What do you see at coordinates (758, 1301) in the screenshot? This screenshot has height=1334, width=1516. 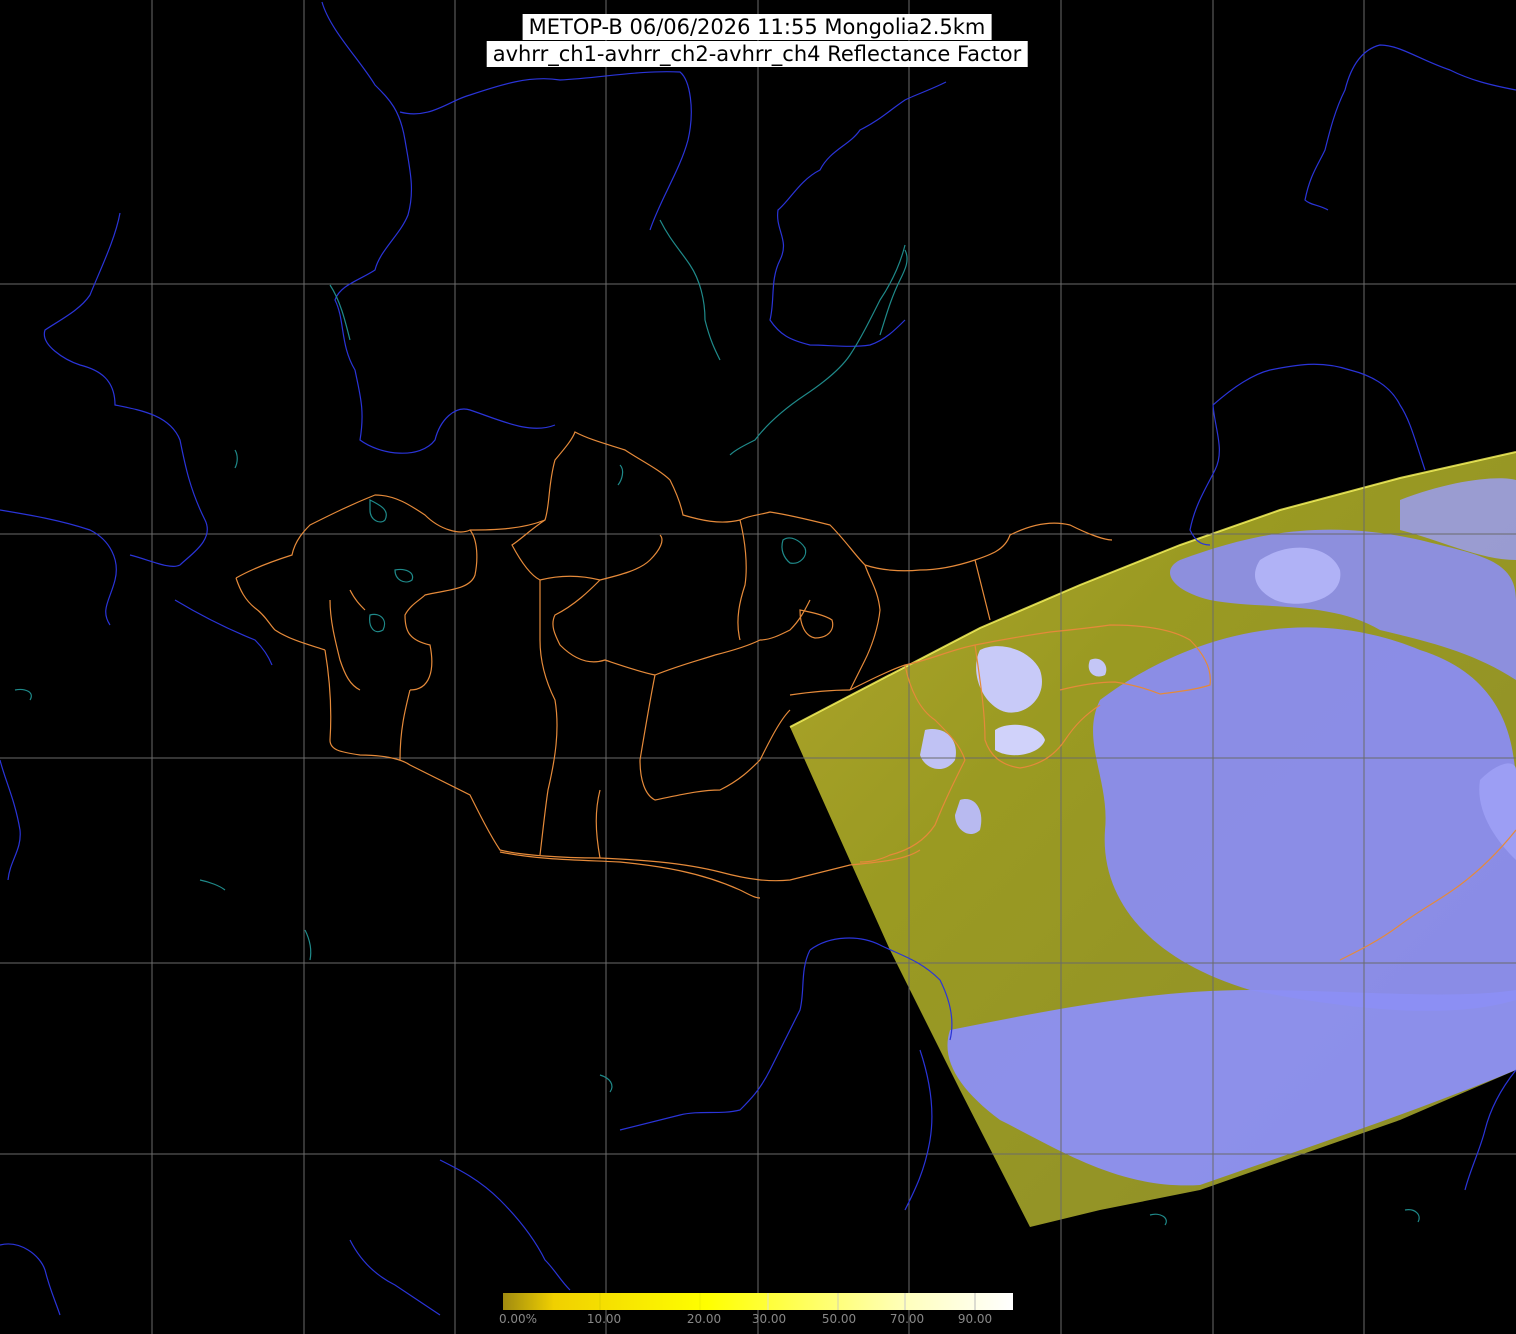 I see `legend-colorbar` at bounding box center [758, 1301].